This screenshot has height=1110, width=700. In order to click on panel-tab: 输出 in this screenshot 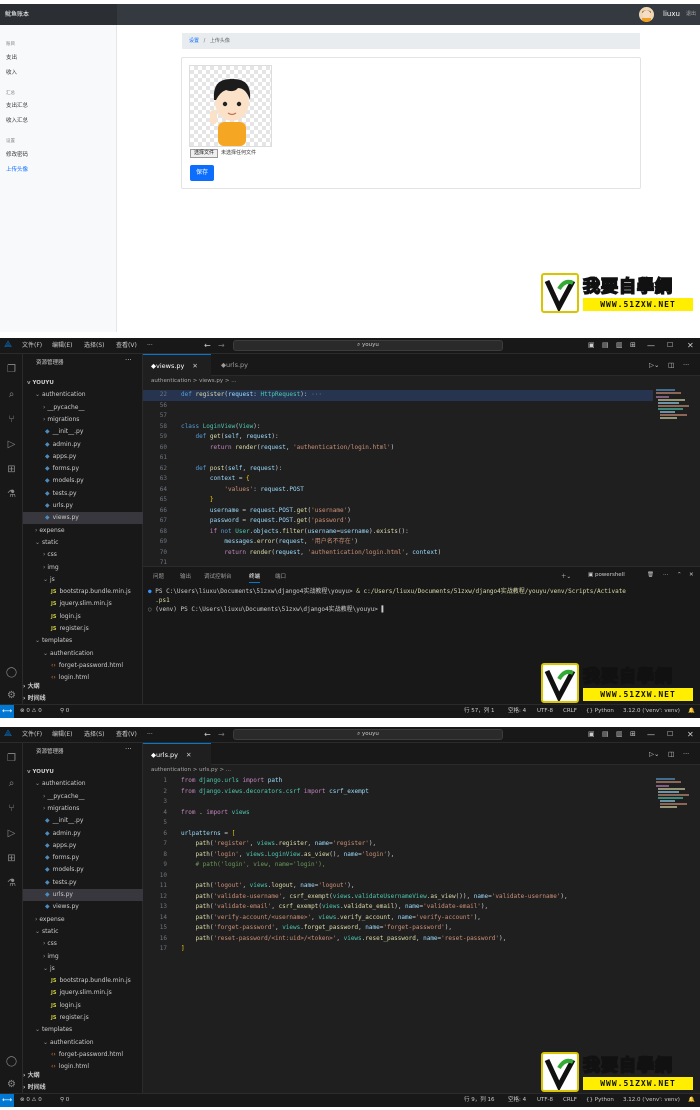, I will do `click(185, 576)`.